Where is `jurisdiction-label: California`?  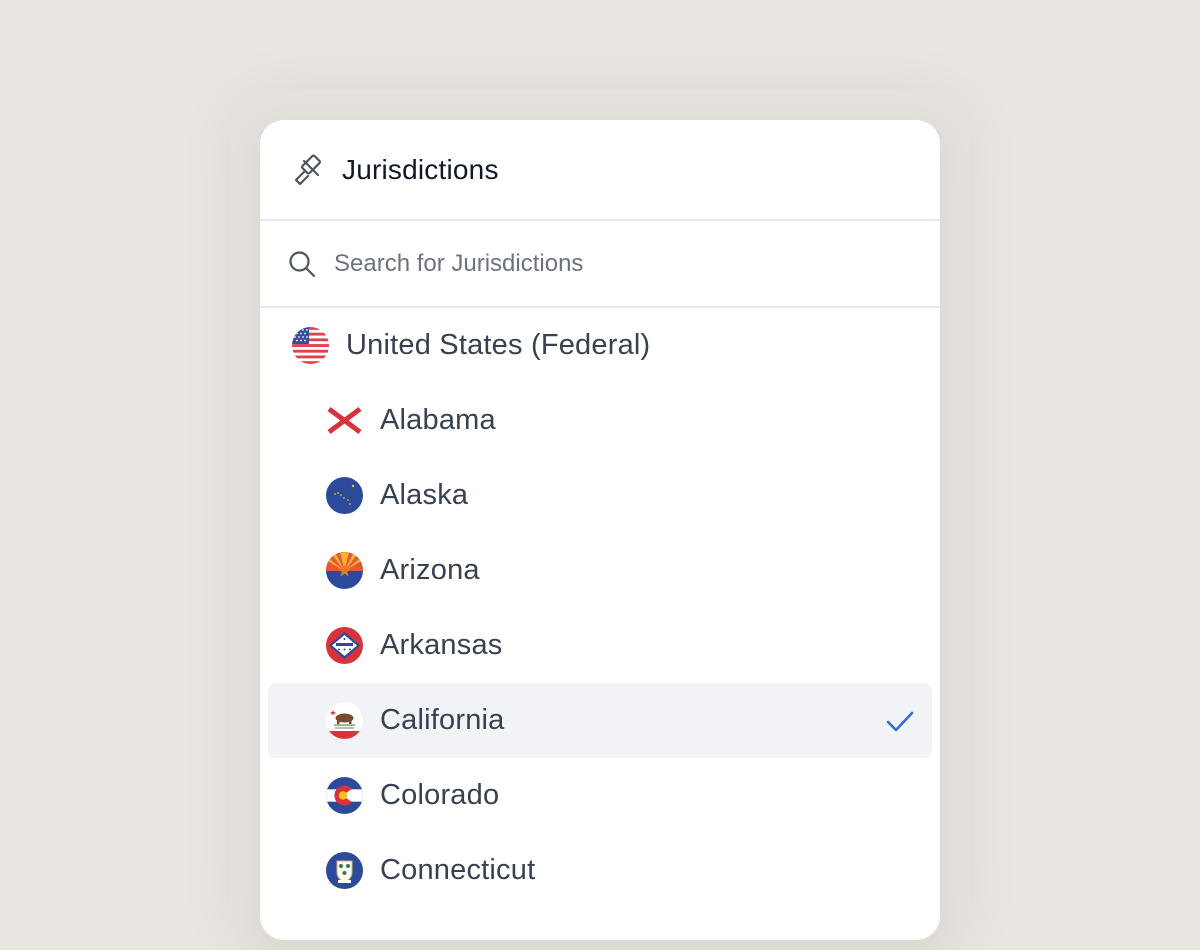 jurisdiction-label: California is located at coordinates (442, 720).